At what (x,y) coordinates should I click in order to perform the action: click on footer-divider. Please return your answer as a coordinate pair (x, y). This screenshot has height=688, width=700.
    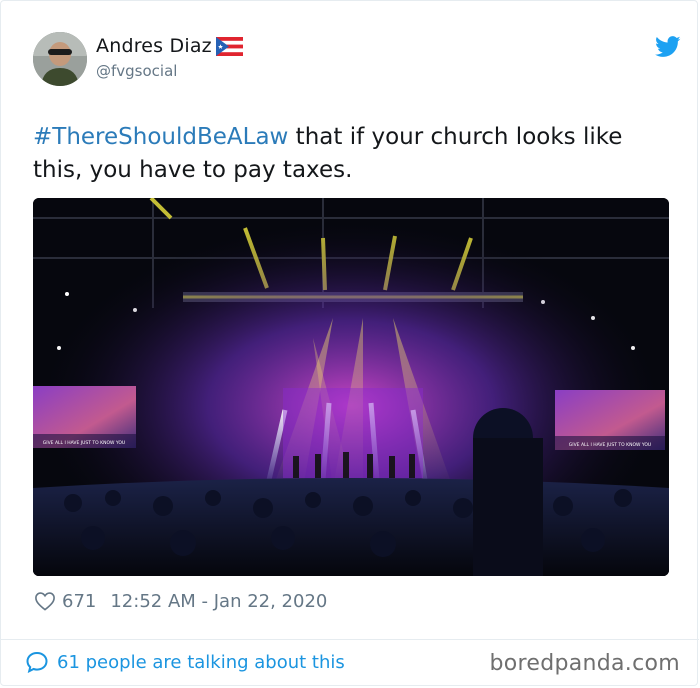
    Looking at the image, I should click on (350, 639).